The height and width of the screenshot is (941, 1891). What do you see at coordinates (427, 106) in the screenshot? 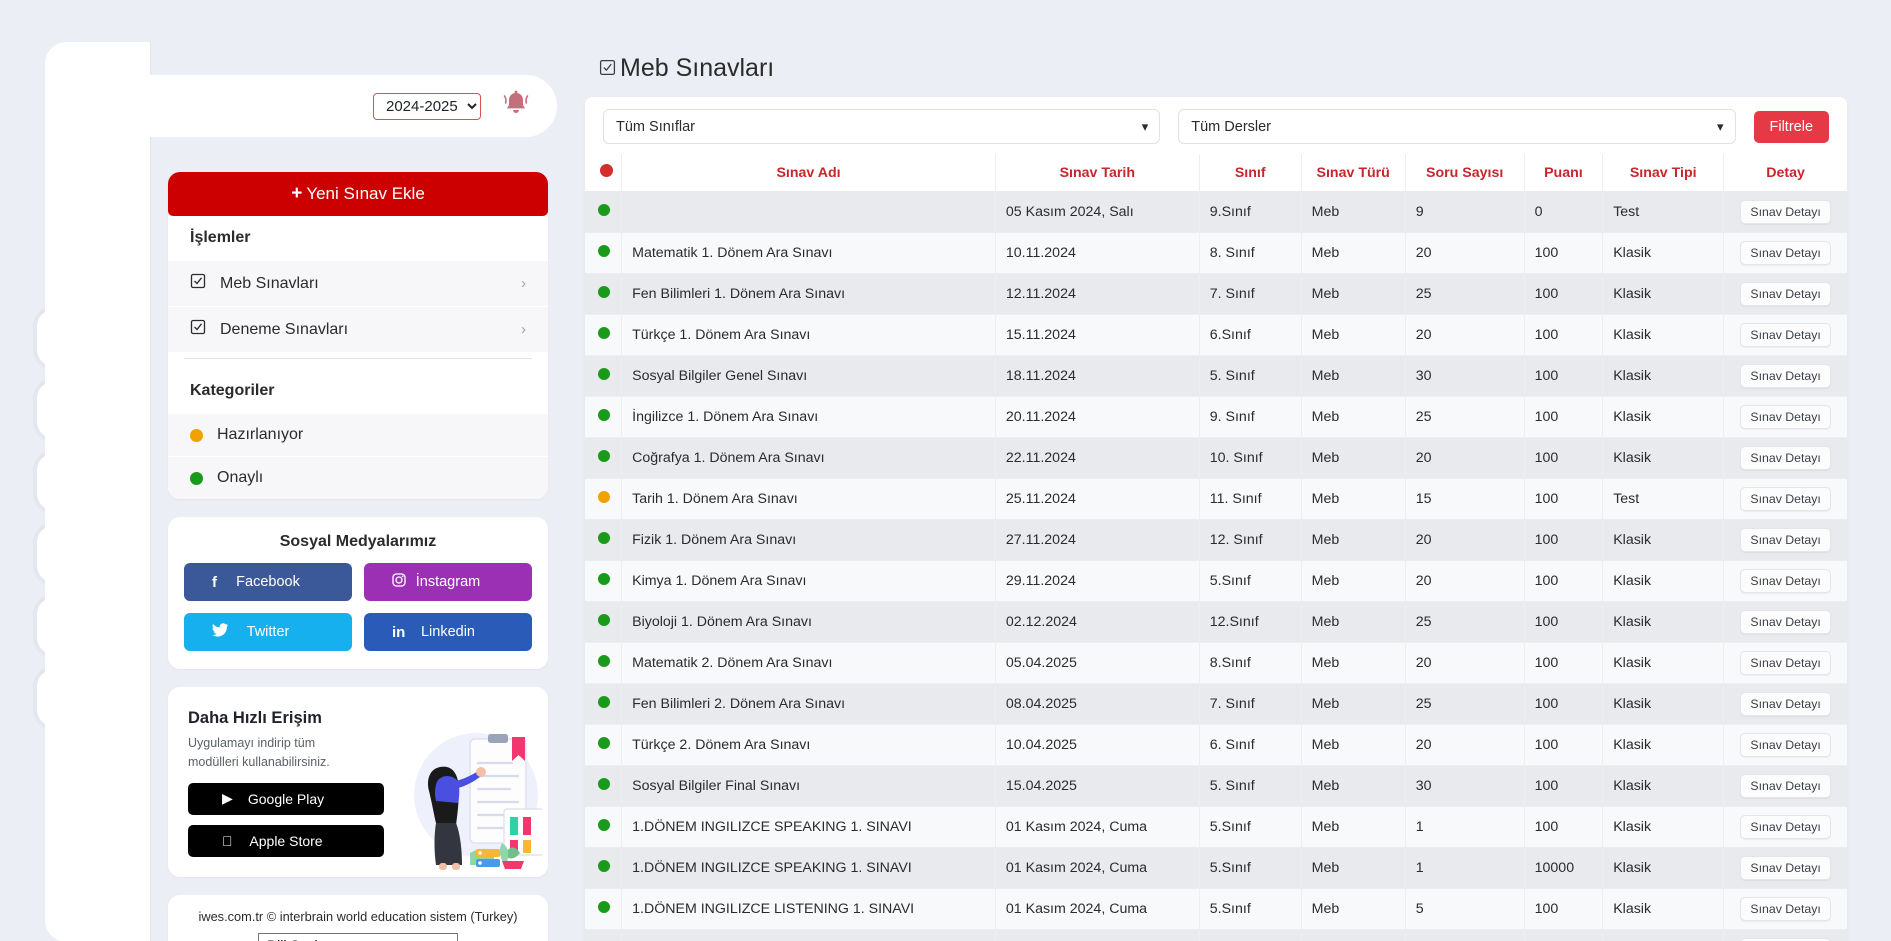
I see `academic-year-select: 2024-20252023-20242022-2023` at bounding box center [427, 106].